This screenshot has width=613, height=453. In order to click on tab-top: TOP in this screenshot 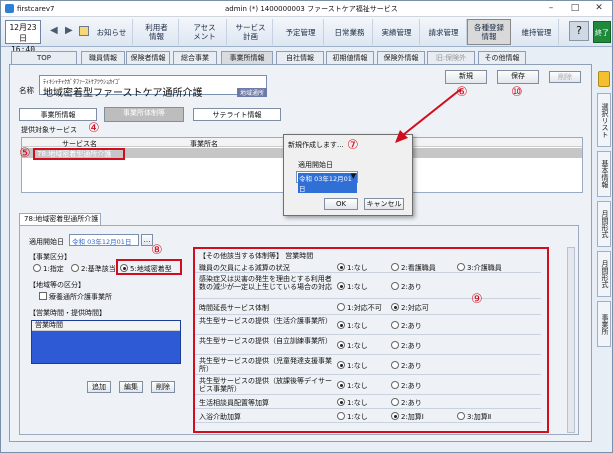, I will do `click(44, 57)`.